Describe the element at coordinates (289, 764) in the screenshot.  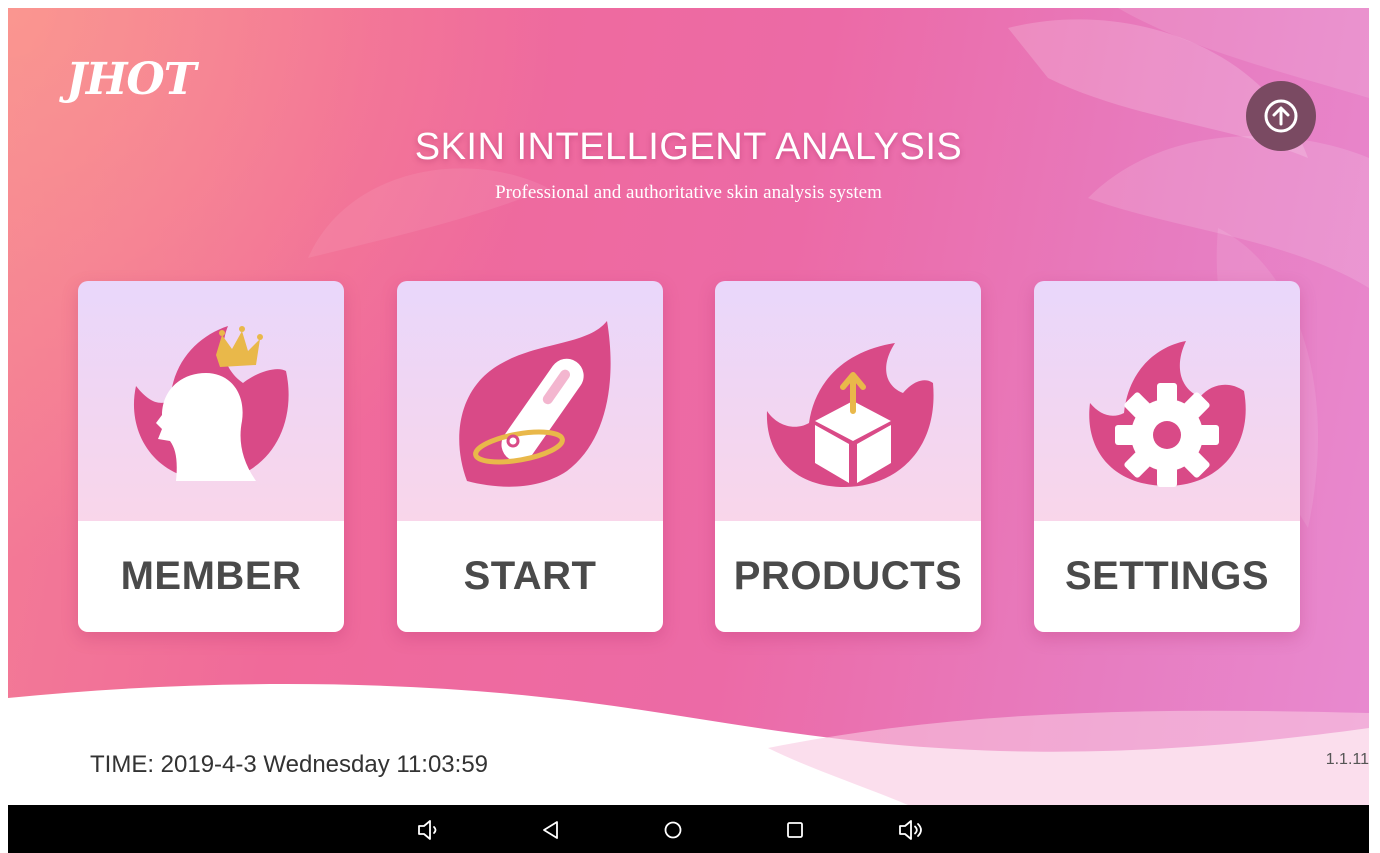
I see `current-time: TIME: 2019-4-3 Wednesday 11:03:59` at that location.